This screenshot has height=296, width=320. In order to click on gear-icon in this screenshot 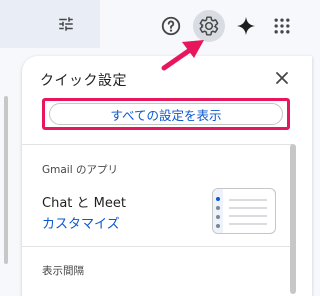, I will do `click(209, 26)`.